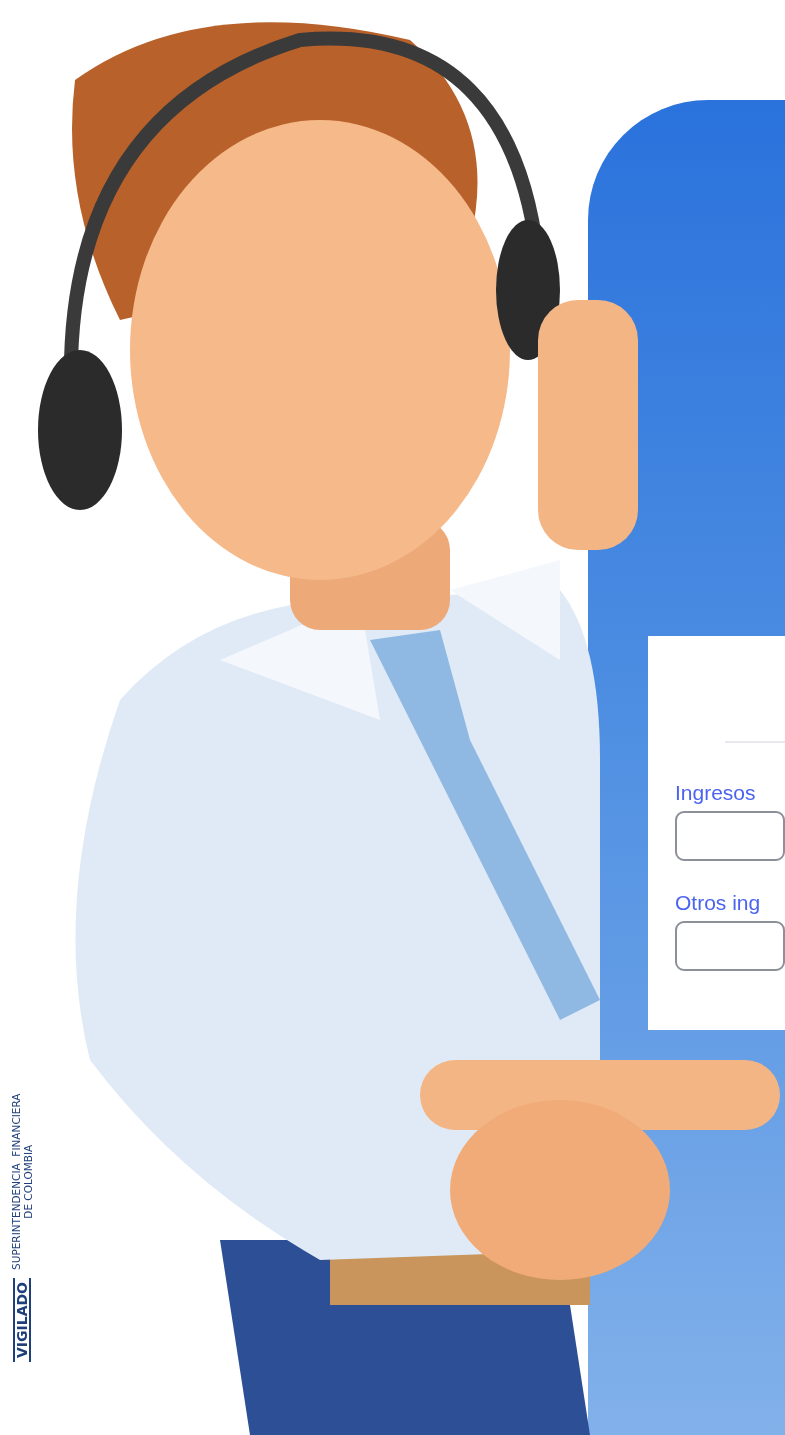 The width and height of the screenshot is (785, 1435). I want to click on authority-text: DE COLOMBIA, so click(28, 1181).